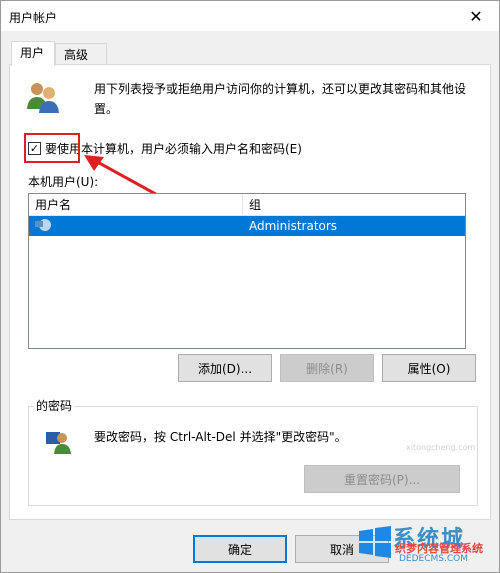 Image resolution: width=500 pixels, height=573 pixels. Describe the element at coordinates (43, 98) in the screenshot. I see `users-icon` at that location.